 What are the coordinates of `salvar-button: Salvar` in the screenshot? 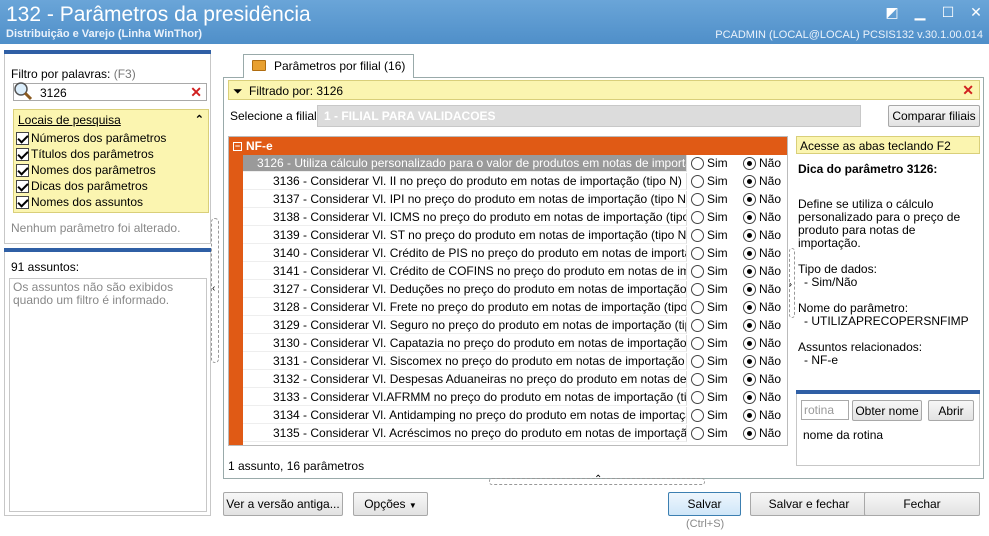 It's located at (704, 504).